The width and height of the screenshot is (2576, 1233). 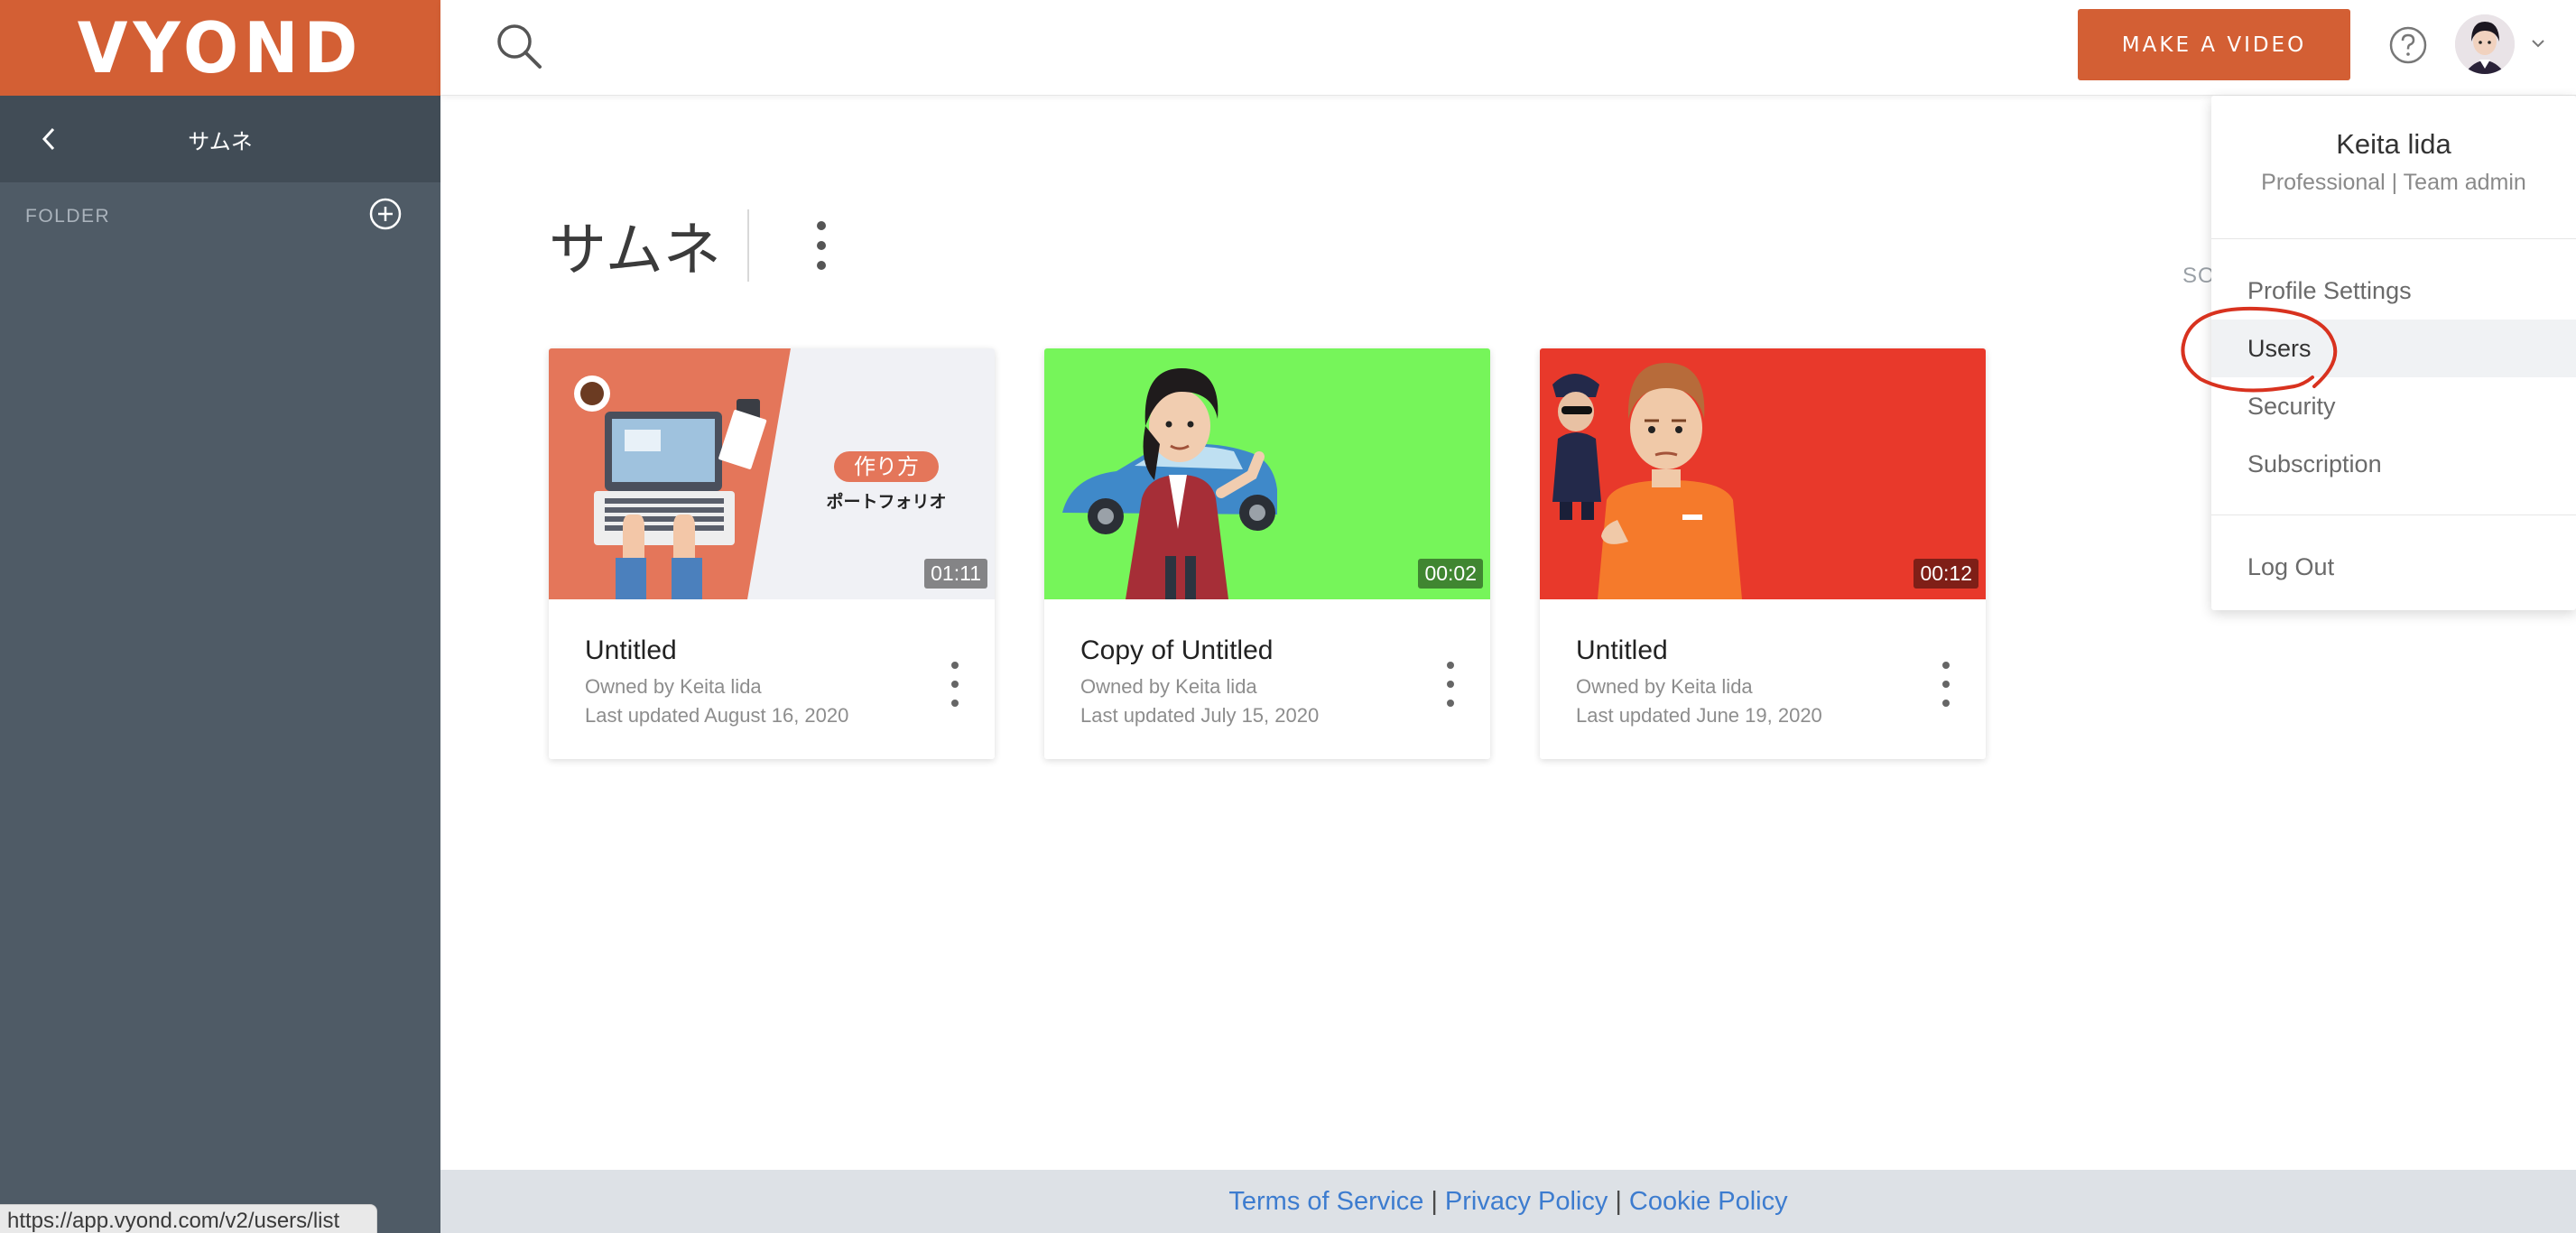 I want to click on folder-section-label: FOLDER, so click(x=68, y=216).